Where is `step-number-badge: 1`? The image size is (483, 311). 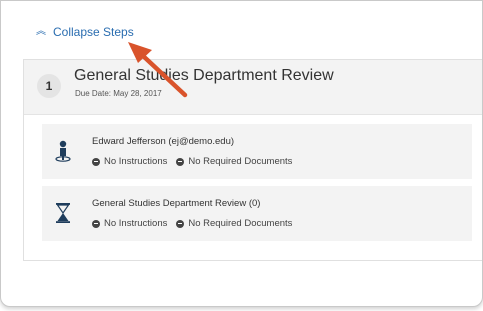
step-number-badge: 1 is located at coordinates (49, 86).